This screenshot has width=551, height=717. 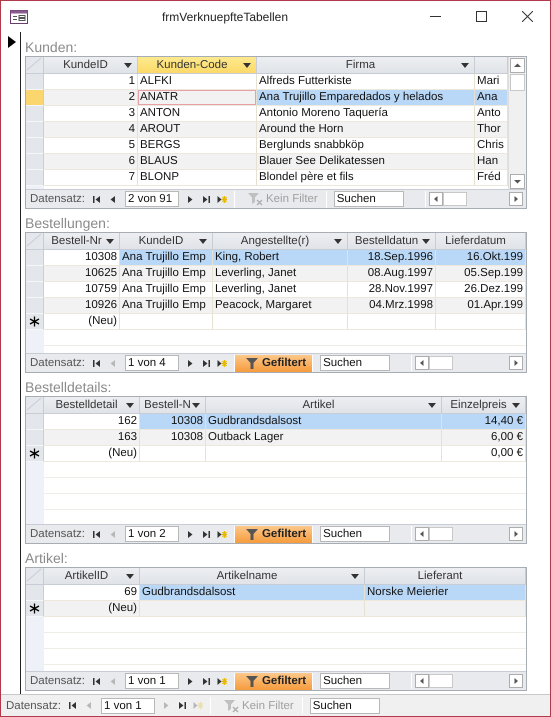 What do you see at coordinates (517, 123) in the screenshot?
I see `vertical-scrollbar` at bounding box center [517, 123].